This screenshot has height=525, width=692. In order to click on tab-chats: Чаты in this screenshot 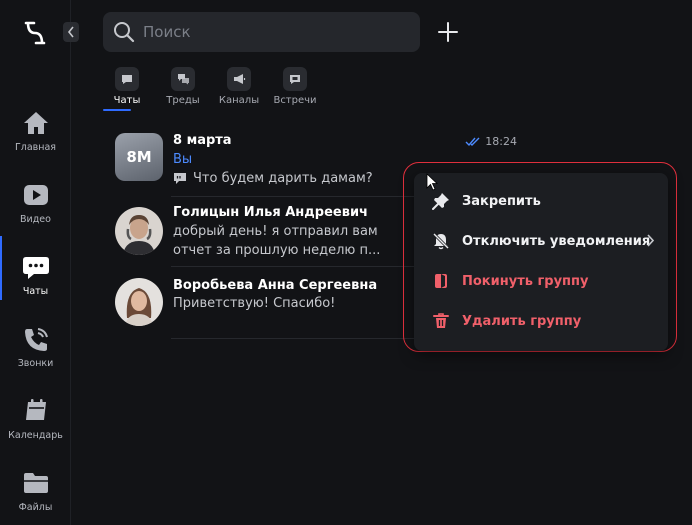, I will do `click(127, 86)`.